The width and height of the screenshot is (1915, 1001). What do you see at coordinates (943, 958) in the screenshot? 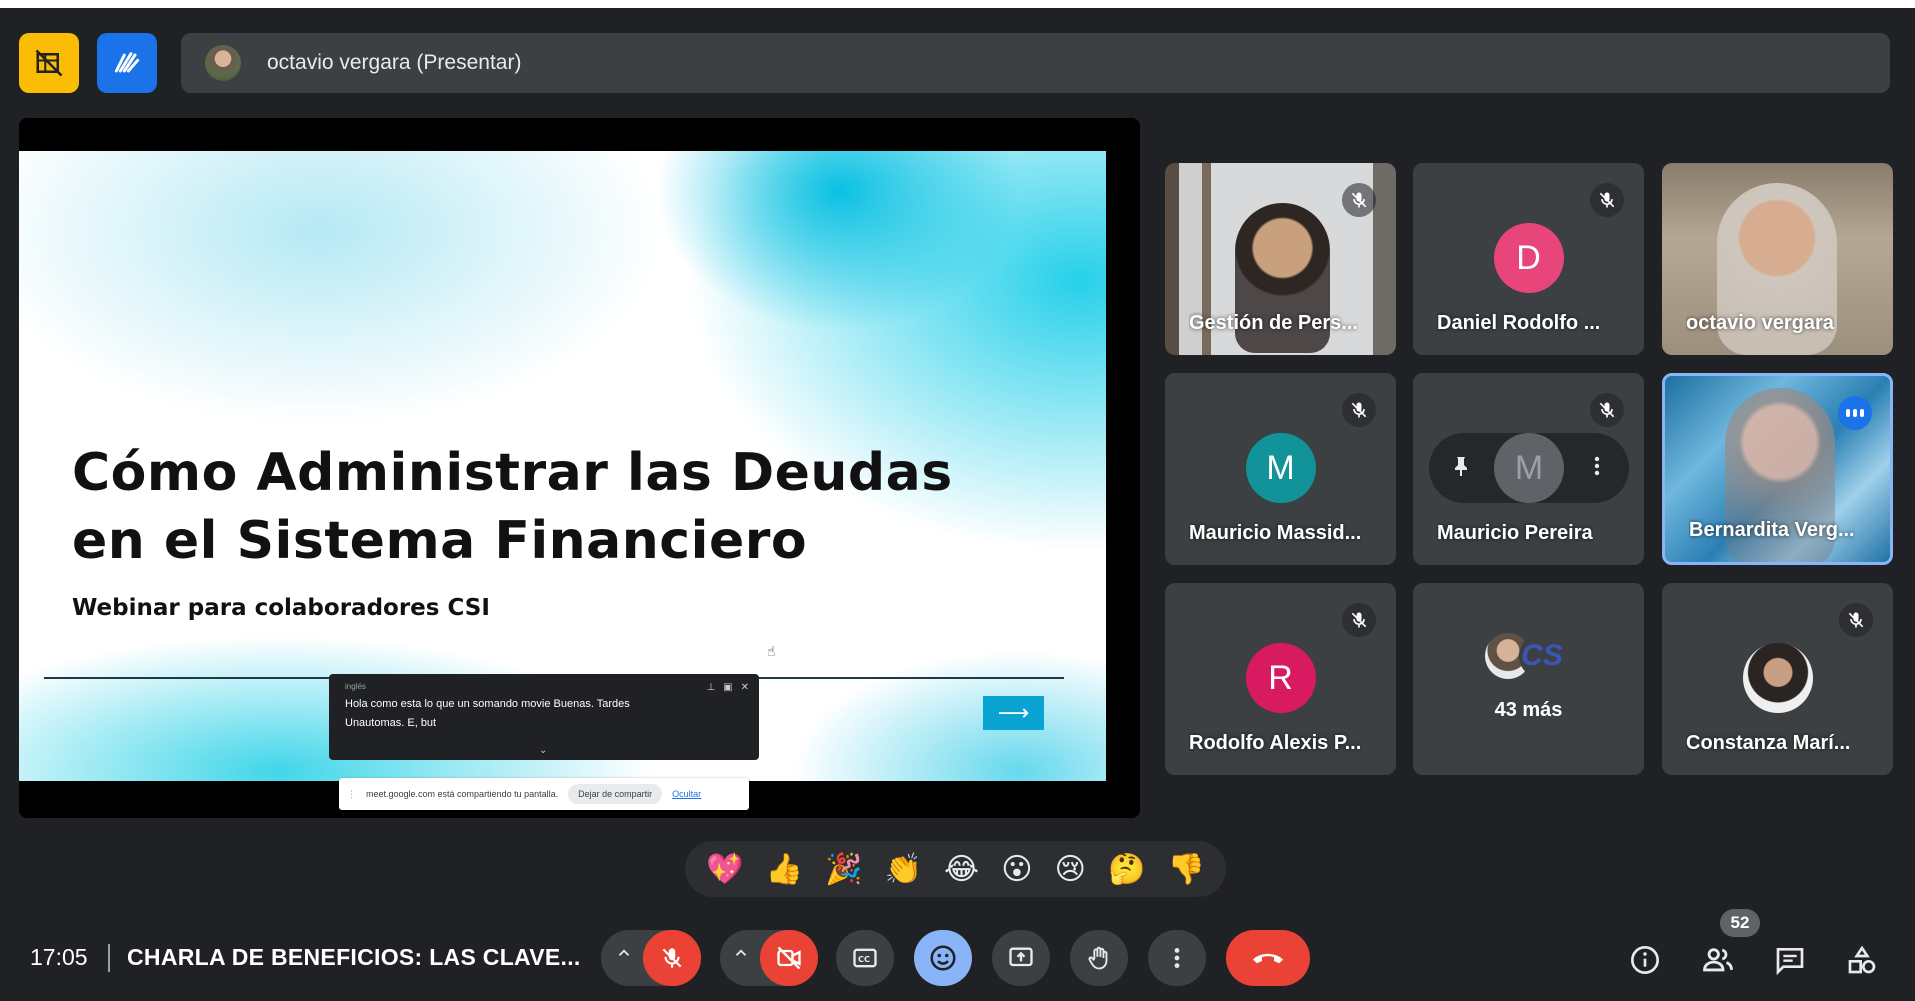
I see `emoji-reactions-button` at bounding box center [943, 958].